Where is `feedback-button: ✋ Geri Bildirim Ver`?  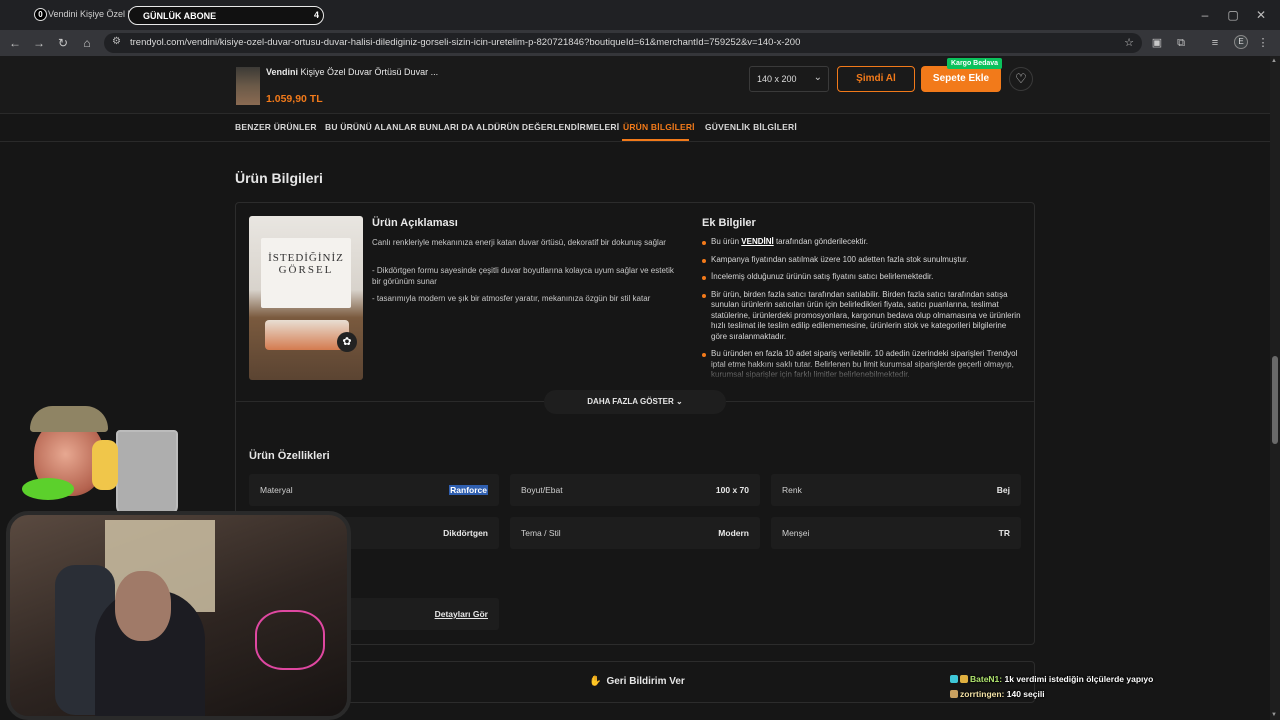 feedback-button: ✋ Geri Bildirim Ver is located at coordinates (637, 681).